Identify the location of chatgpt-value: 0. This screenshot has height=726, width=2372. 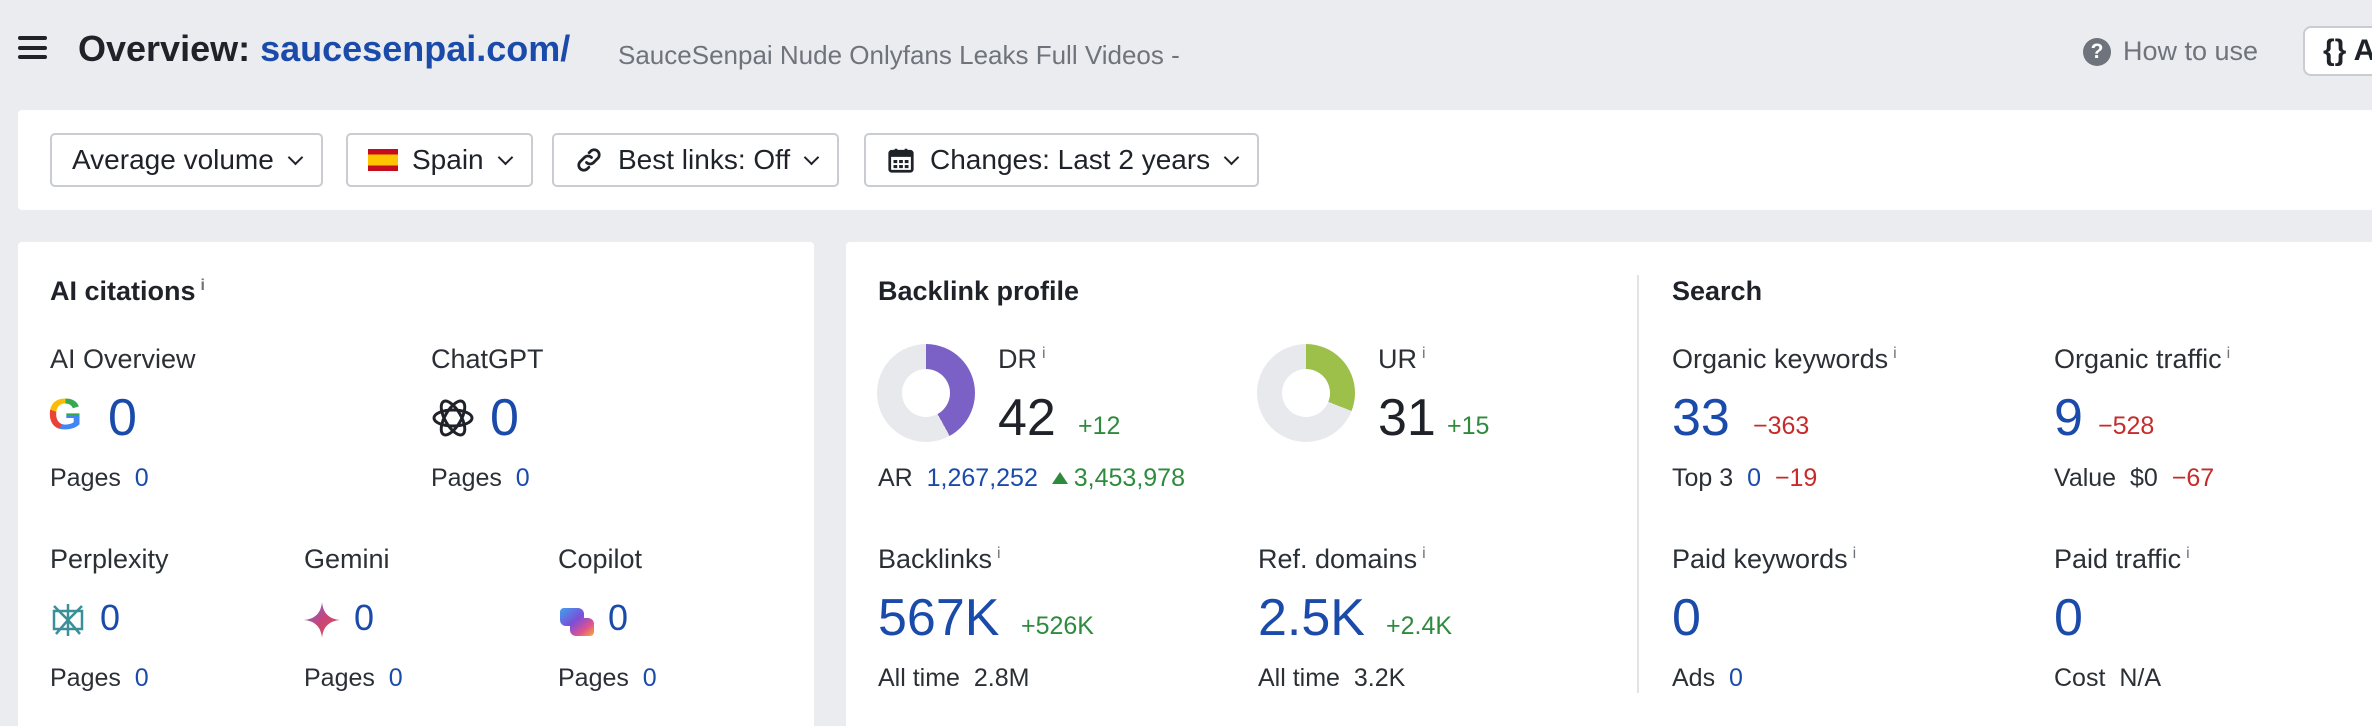
(504, 418).